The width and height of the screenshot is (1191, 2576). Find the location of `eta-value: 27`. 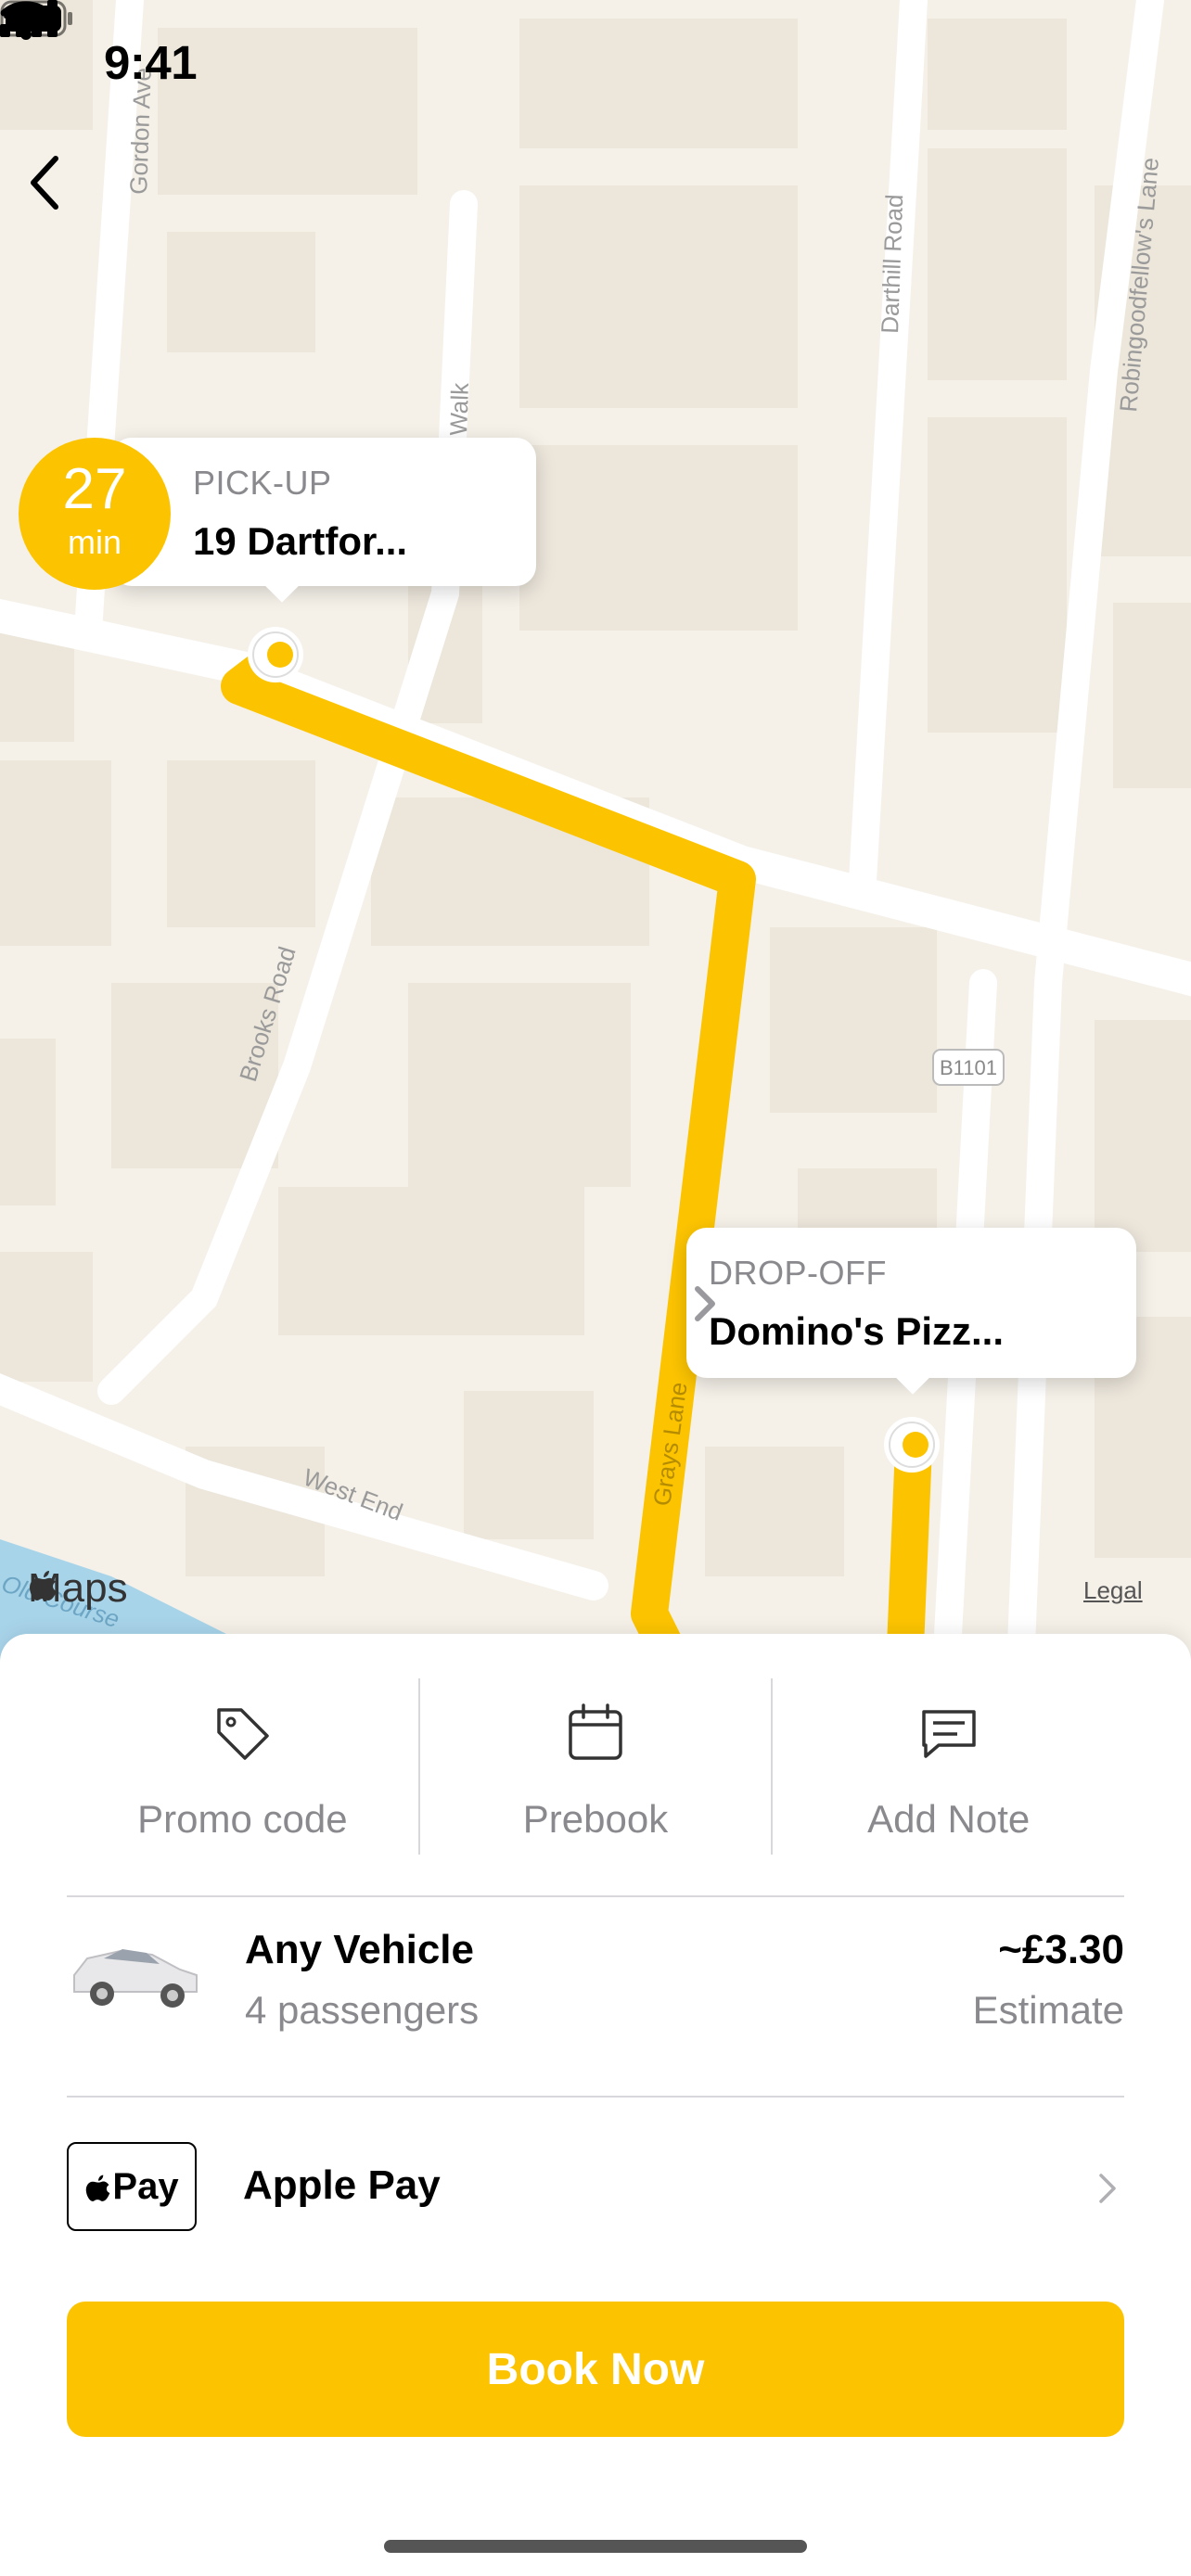

eta-value: 27 is located at coordinates (95, 489).